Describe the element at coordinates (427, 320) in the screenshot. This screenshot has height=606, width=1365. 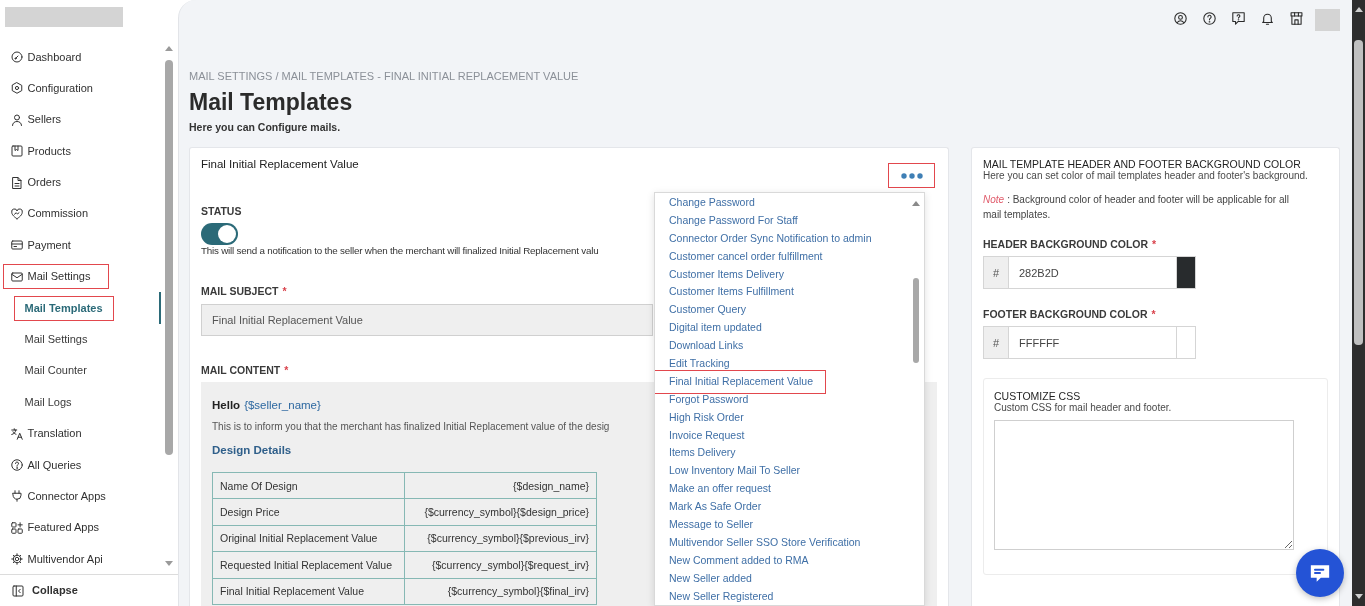
I see `subject-field: Final Initial Replacement Value` at that location.